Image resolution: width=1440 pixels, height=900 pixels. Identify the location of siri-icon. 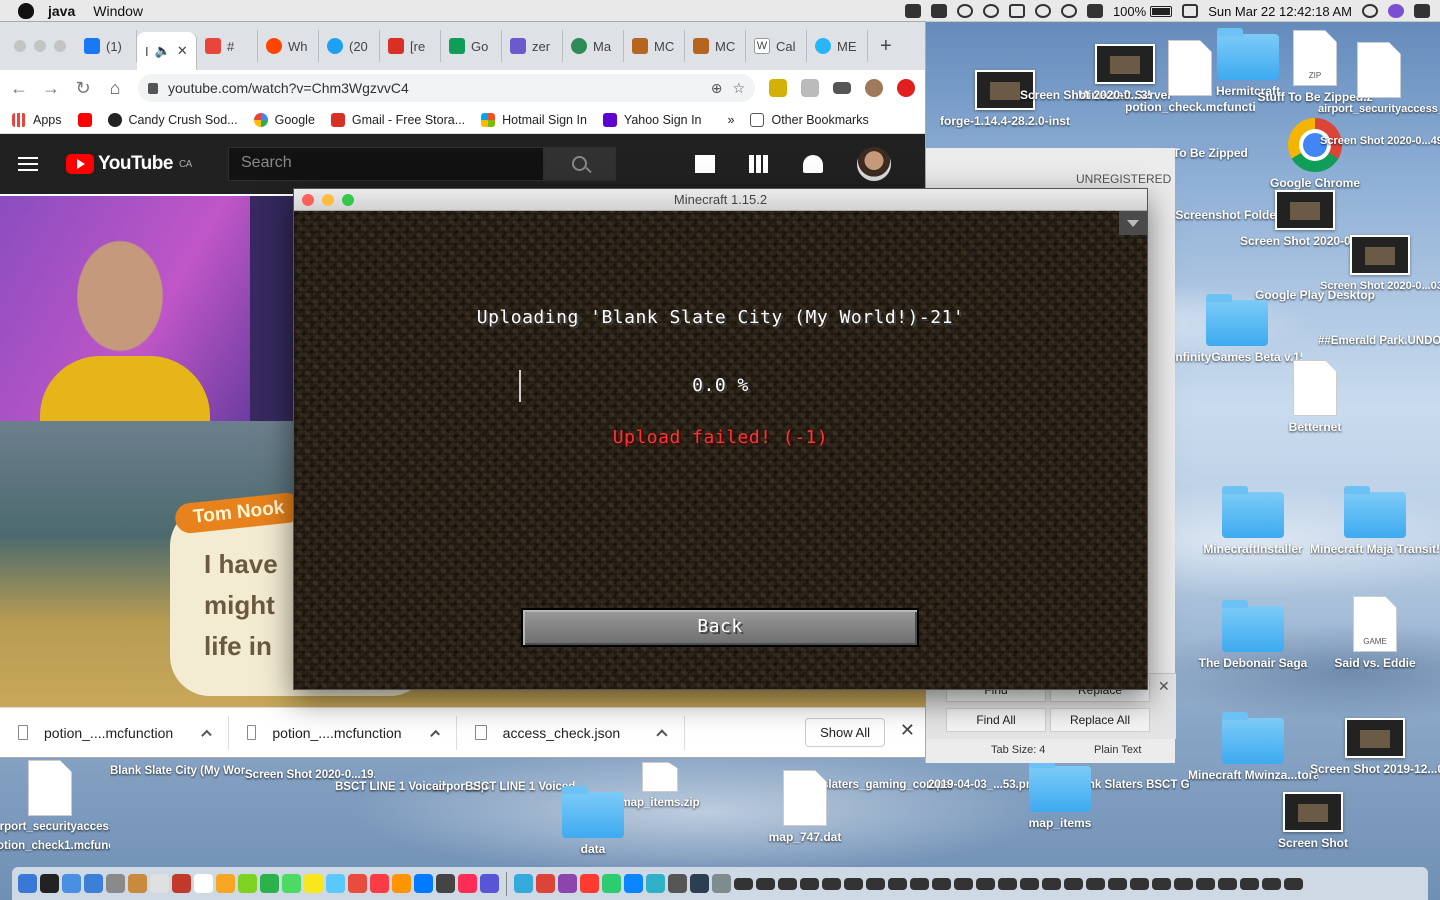
(1396, 11).